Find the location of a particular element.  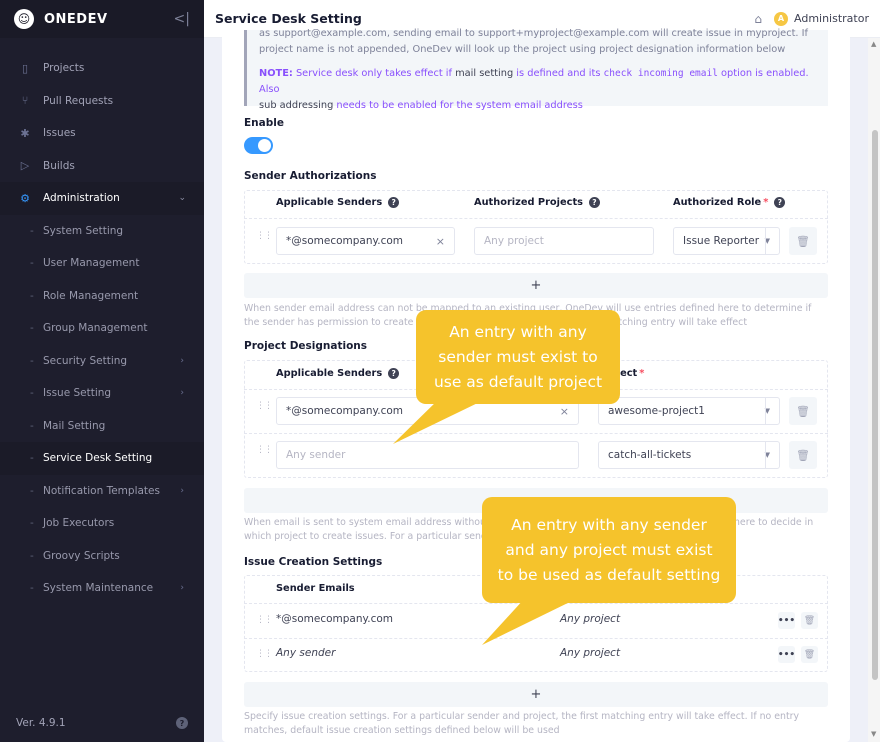

callout-line: sender must exist to is located at coordinates (518, 356).